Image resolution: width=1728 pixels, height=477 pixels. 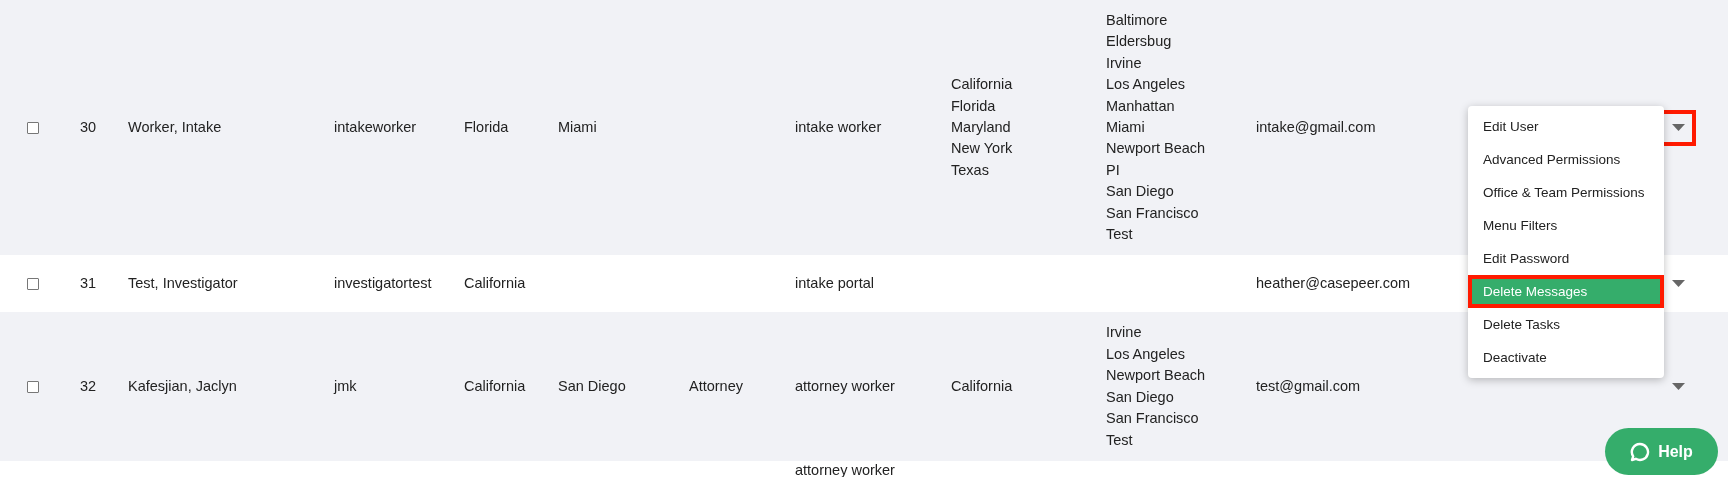 I want to click on table-cell-text: San Diego, so click(x=592, y=386).